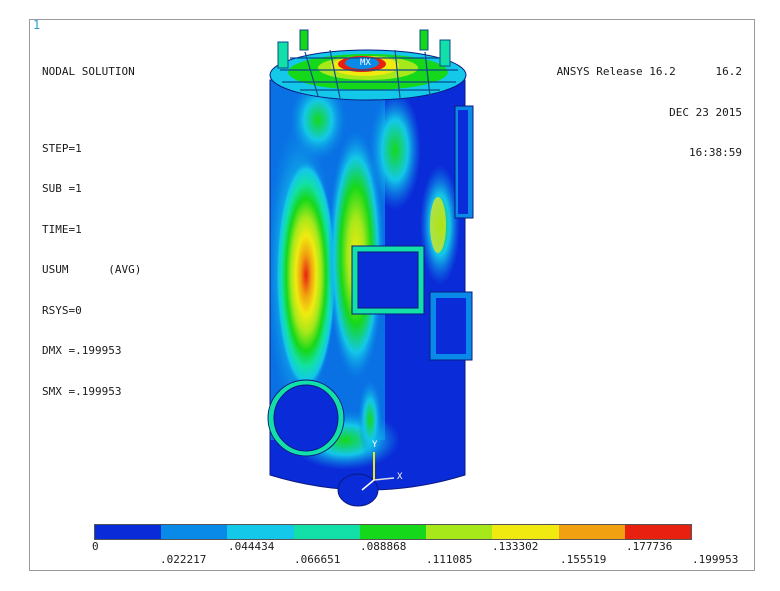  I want to click on legend-tick: .199953, so click(715, 559).